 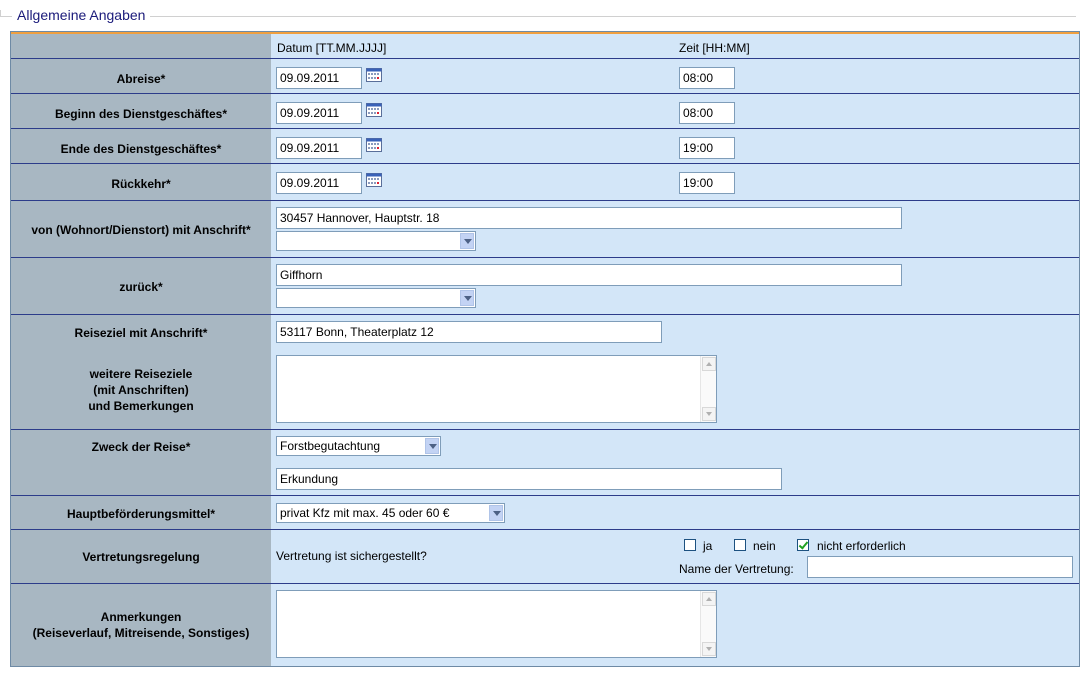 What do you see at coordinates (496, 624) in the screenshot?
I see `anmerkungen-textarea` at bounding box center [496, 624].